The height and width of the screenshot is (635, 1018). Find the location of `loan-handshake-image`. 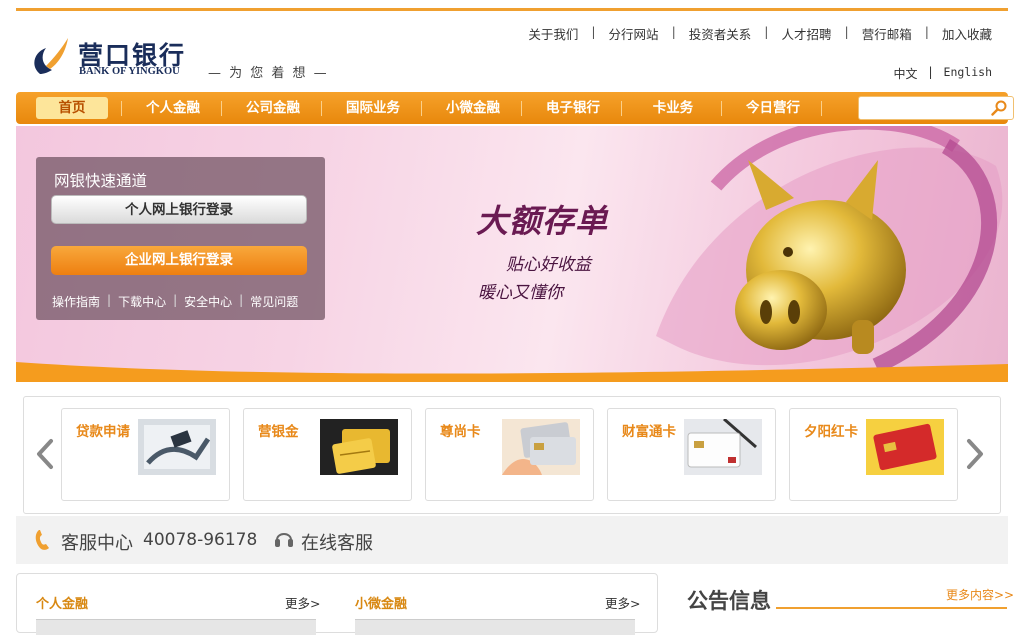

loan-handshake-image is located at coordinates (177, 447).